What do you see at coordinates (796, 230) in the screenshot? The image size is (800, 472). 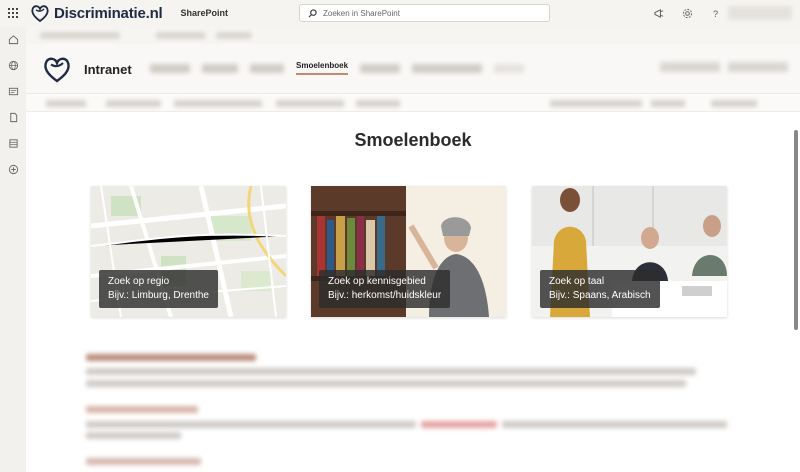 I see `scrollbar-thumb` at bounding box center [796, 230].